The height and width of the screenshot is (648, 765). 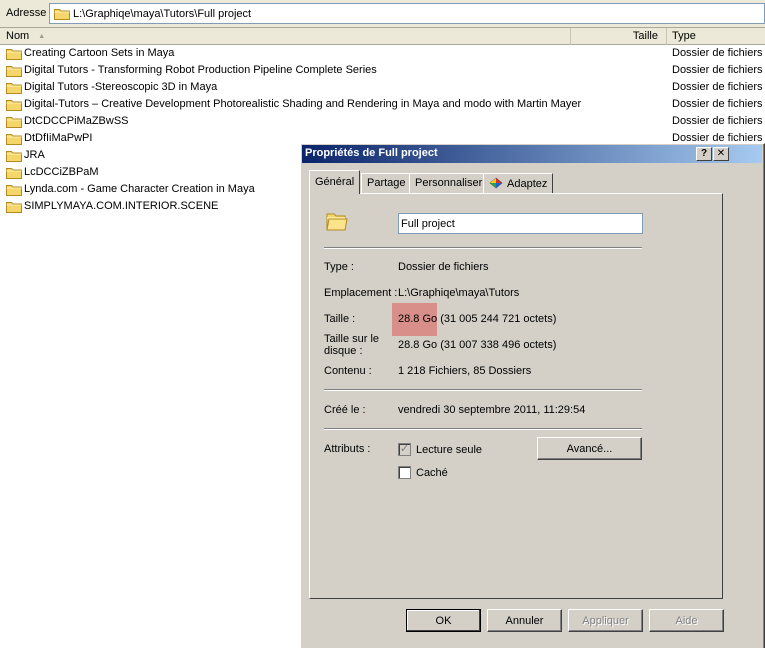 What do you see at coordinates (99, 53) in the screenshot?
I see `file-name: Creating Cartoon Sets in Maya` at bounding box center [99, 53].